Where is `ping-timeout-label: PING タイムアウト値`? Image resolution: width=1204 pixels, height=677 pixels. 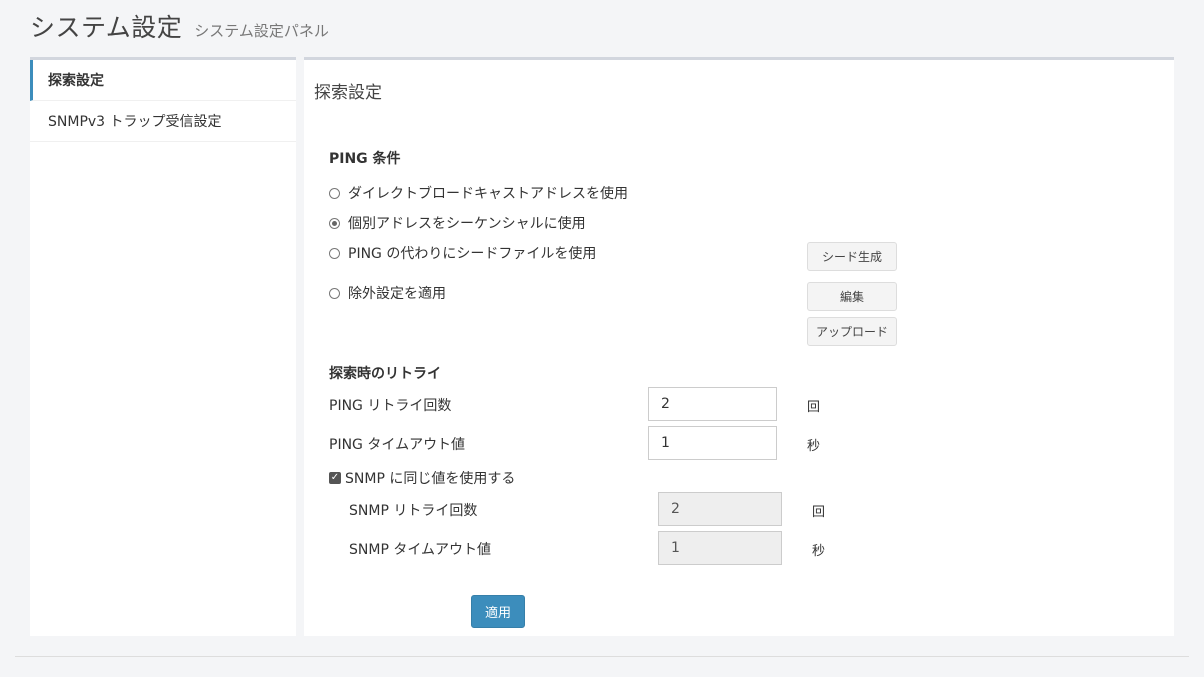
ping-timeout-label: PING タイムアウト値 is located at coordinates (397, 445).